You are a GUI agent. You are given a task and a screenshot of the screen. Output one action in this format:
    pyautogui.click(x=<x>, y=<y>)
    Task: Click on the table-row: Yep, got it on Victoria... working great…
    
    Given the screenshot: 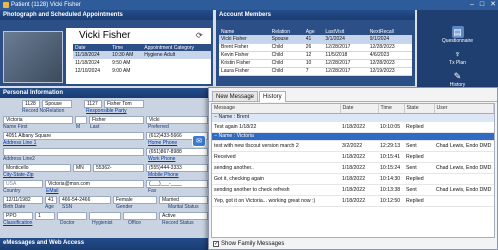 What is the action you would take?
    pyautogui.click(x=353, y=201)
    